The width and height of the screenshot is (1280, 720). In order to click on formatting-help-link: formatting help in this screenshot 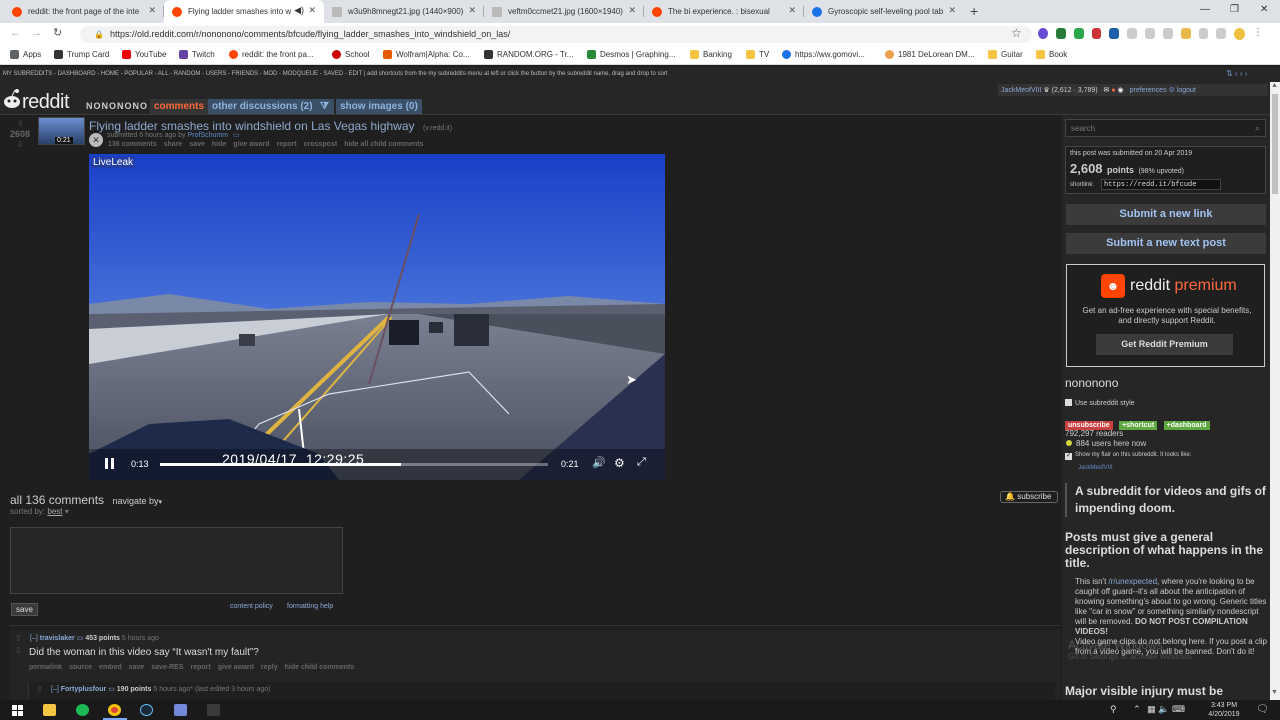, I will do `click(310, 606)`.